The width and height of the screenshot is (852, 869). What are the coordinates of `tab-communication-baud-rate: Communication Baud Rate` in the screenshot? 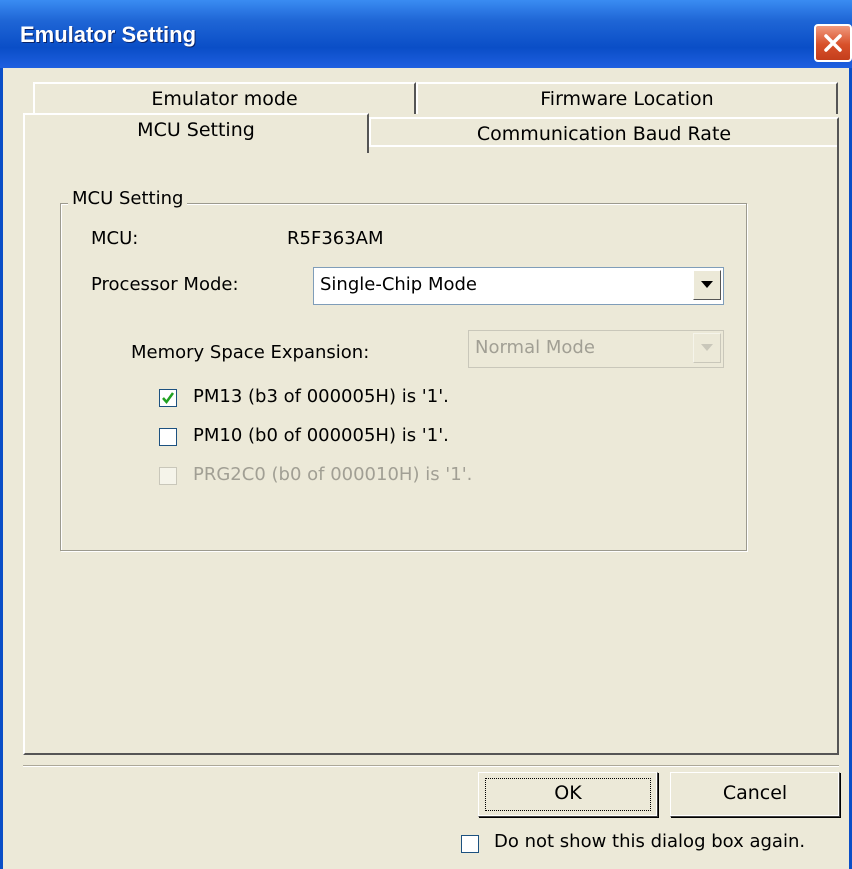 It's located at (604, 132).